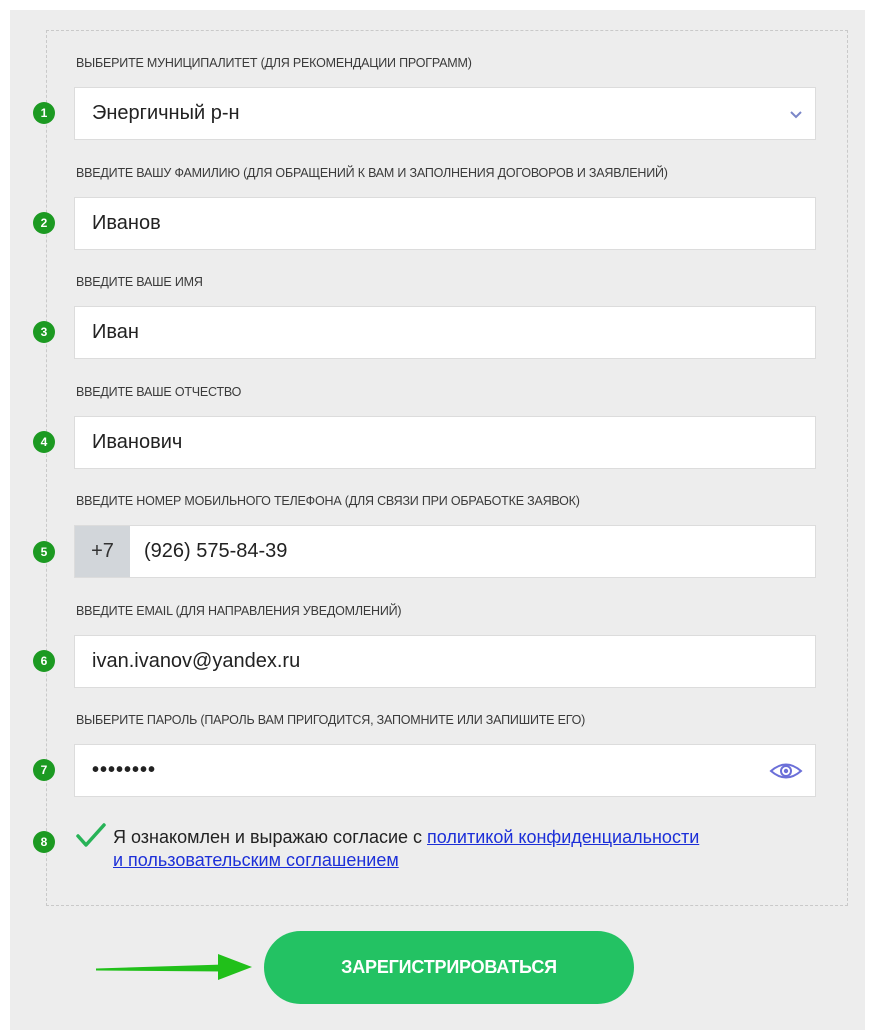  Describe the element at coordinates (445, 661) in the screenshot. I see `email-input: ivan.ivanov@yandex.ru` at that location.